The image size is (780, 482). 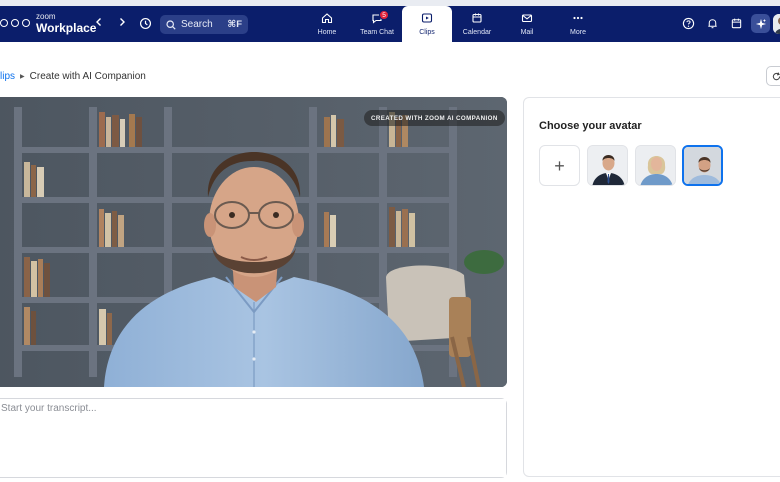 What do you see at coordinates (736, 23) in the screenshot?
I see `whiteboard-icon` at bounding box center [736, 23].